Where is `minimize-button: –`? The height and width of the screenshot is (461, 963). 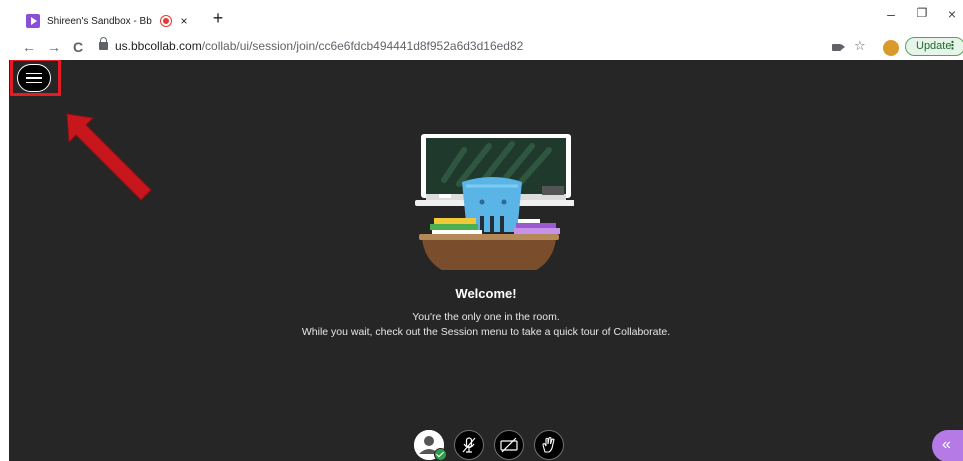
minimize-button: – is located at coordinates (891, 14).